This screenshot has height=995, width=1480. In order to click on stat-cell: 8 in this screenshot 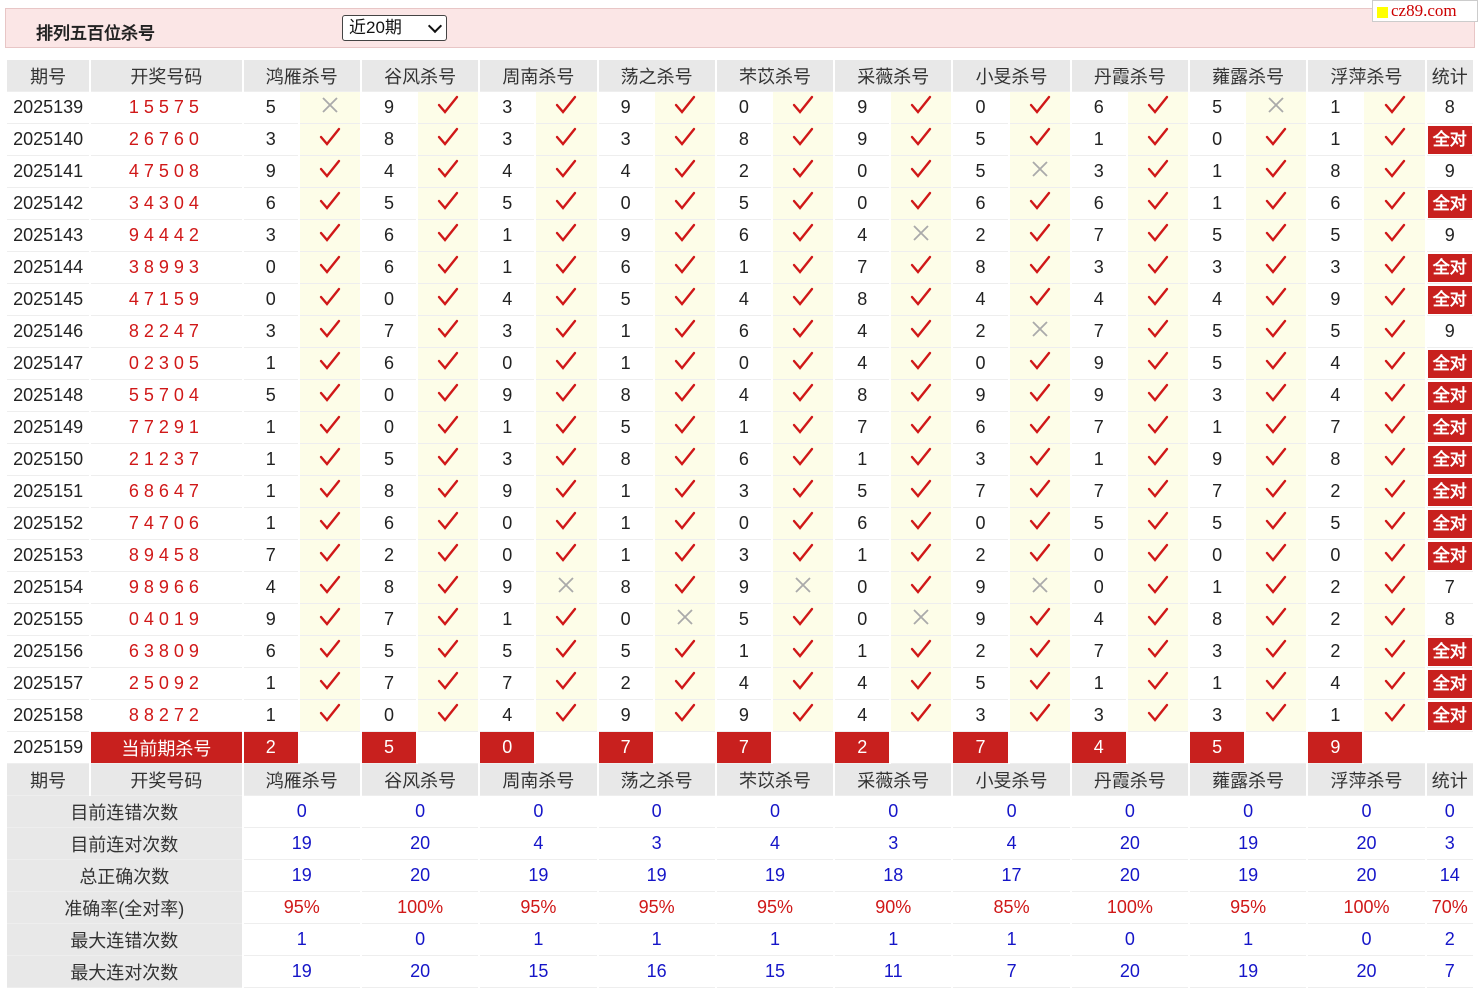, I will do `click(1449, 108)`.